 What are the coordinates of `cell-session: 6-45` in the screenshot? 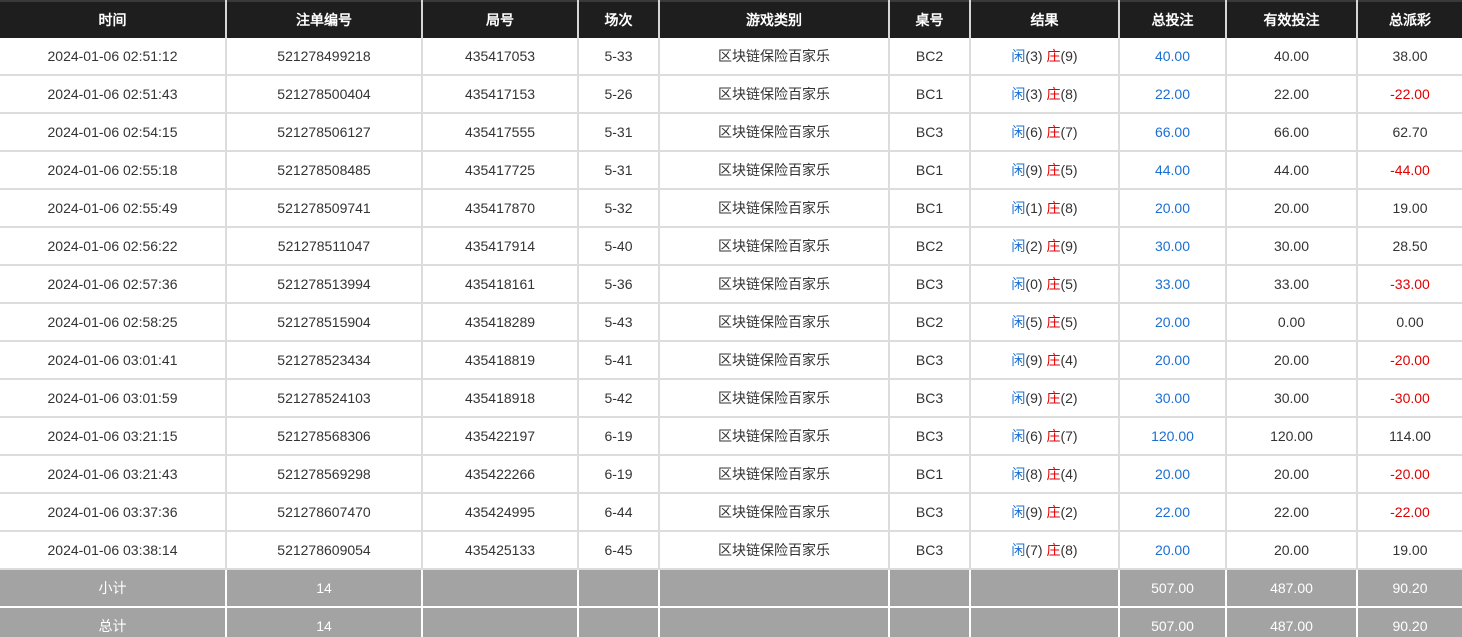 It's located at (619, 550).